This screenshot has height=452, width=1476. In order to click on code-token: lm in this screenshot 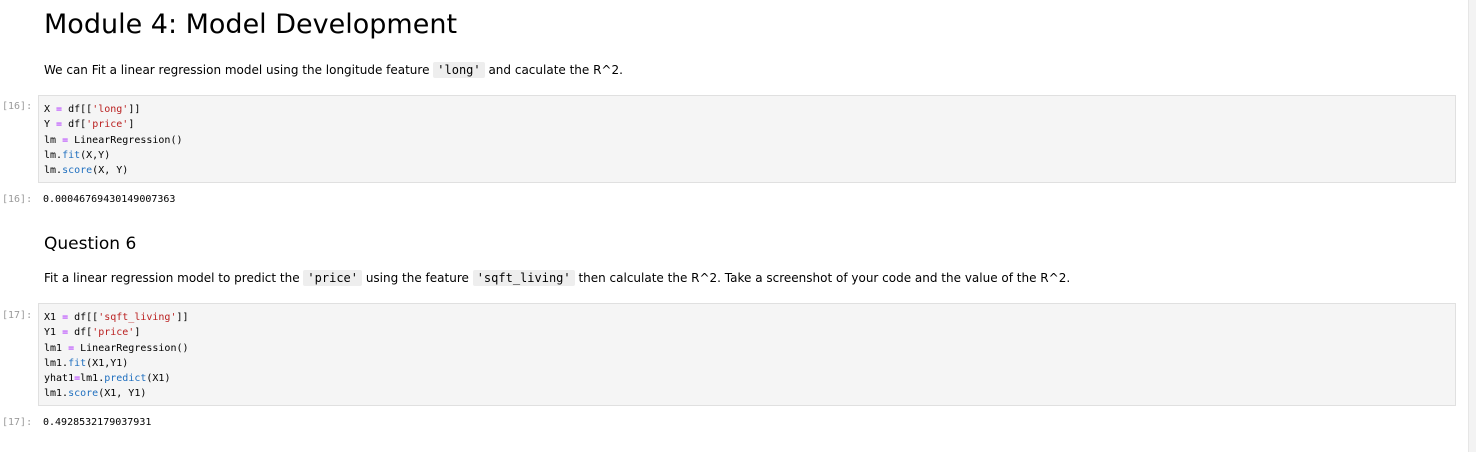, I will do `click(53, 140)`.